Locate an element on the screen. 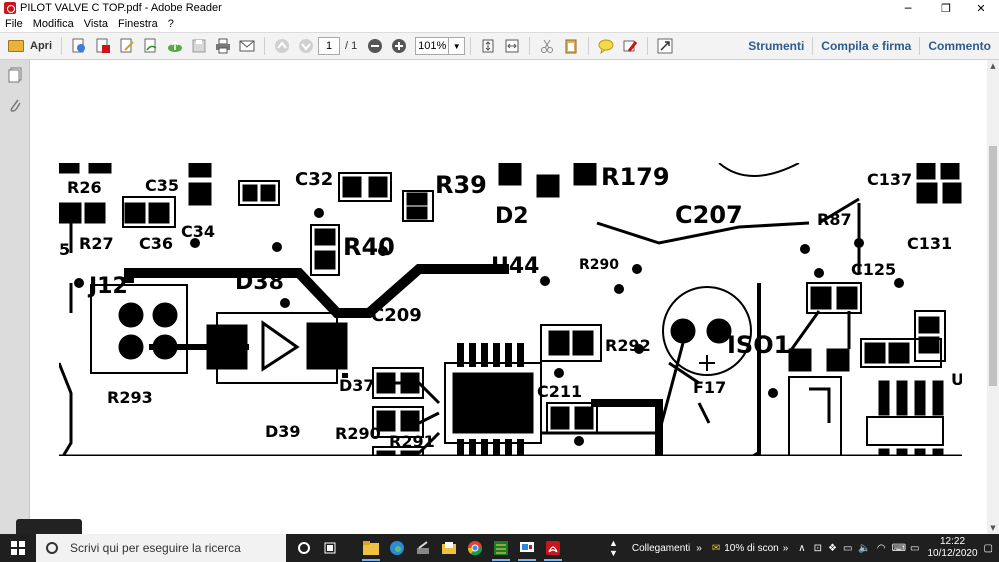 Image resolution: width=999 pixels, height=562 pixels. cortana-button is located at coordinates (304, 548).